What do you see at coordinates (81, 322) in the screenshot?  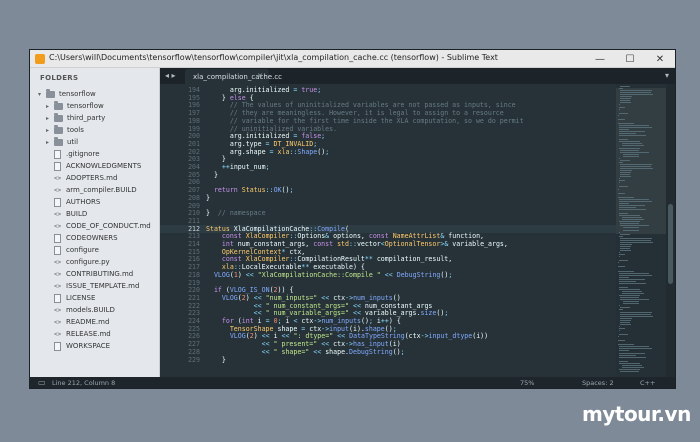 I see `sidebar-item-file: <> README.md` at bounding box center [81, 322].